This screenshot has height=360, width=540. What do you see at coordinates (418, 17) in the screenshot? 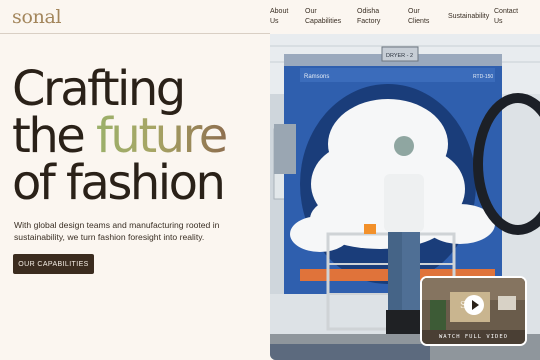
I see `nav-our-clients: Our Clients` at bounding box center [418, 17].